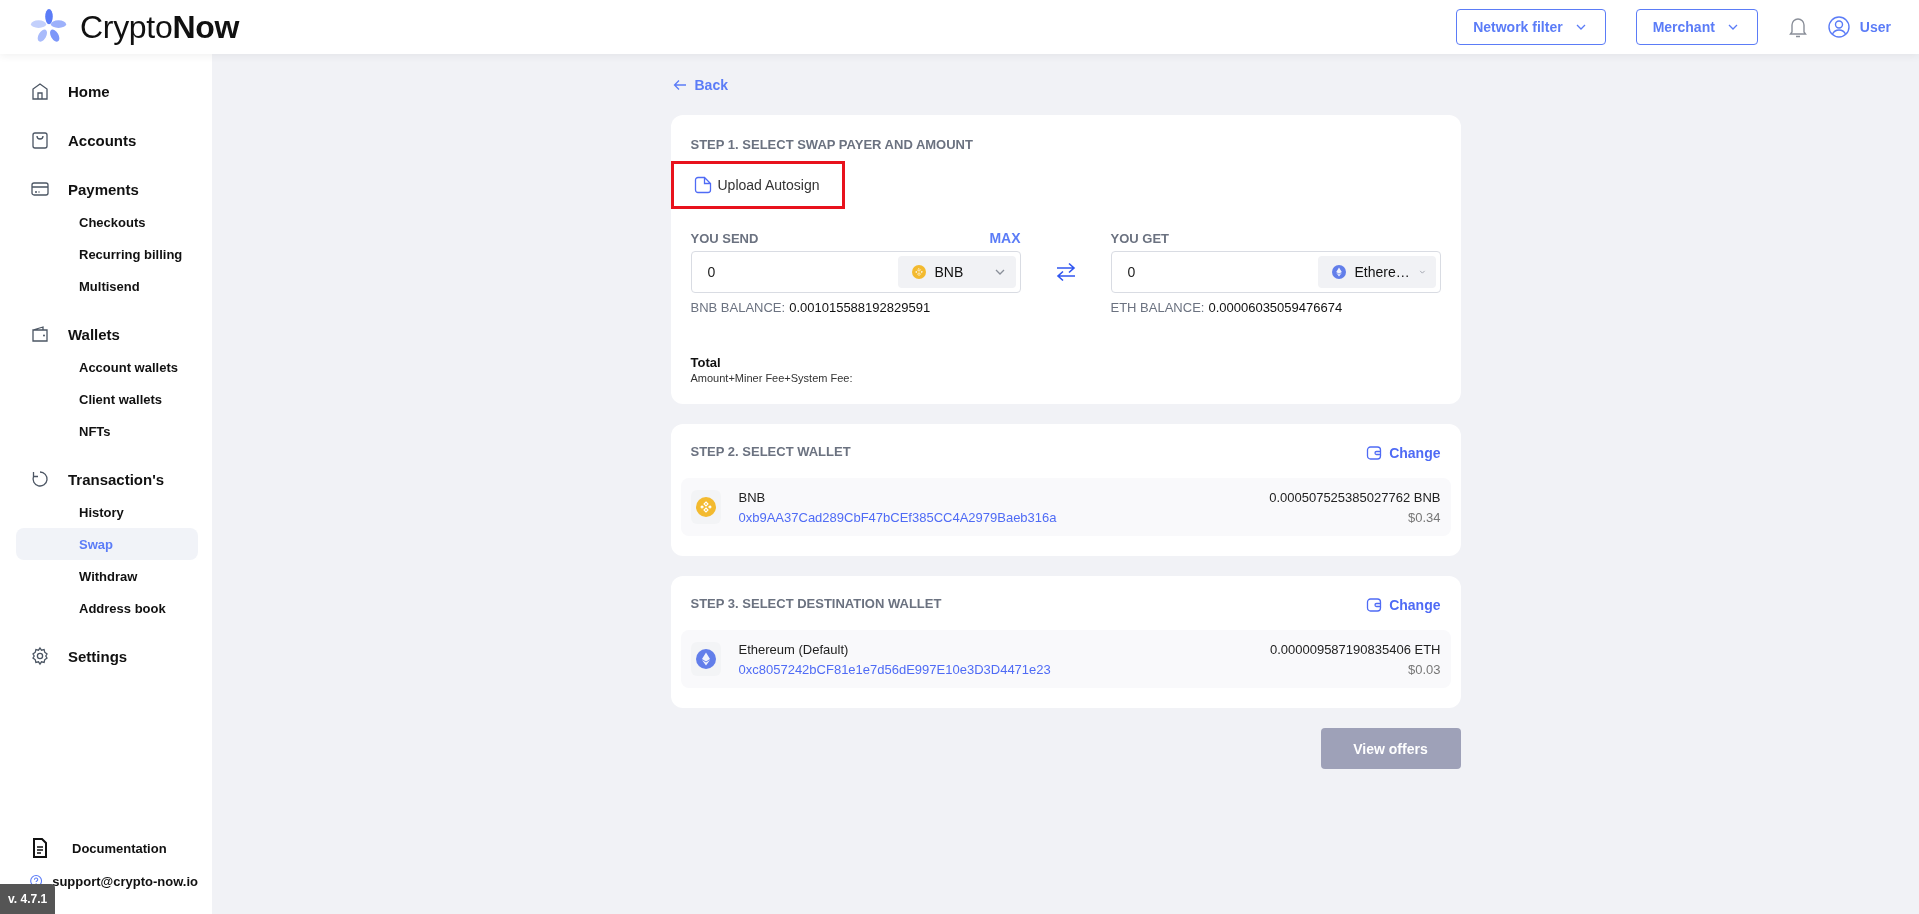  Describe the element at coordinates (1355, 497) in the screenshot. I see `wallet-balance: 0.000507525385027762 BNB` at that location.